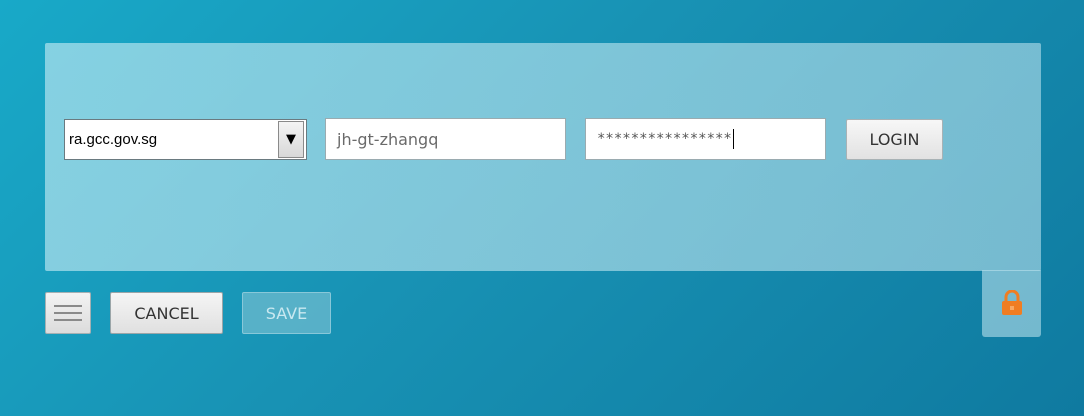 This screenshot has width=1084, height=416. I want to click on menu-button, so click(68, 313).